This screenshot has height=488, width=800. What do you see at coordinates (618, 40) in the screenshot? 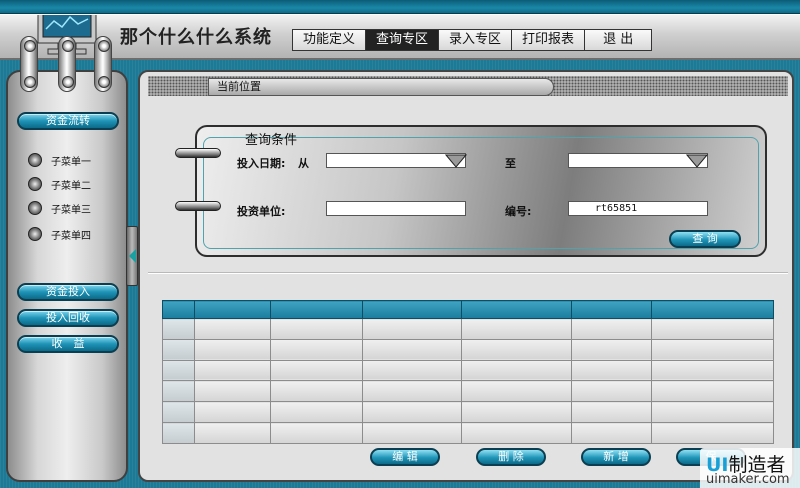
I see `nav-exit: 退 出` at bounding box center [618, 40].